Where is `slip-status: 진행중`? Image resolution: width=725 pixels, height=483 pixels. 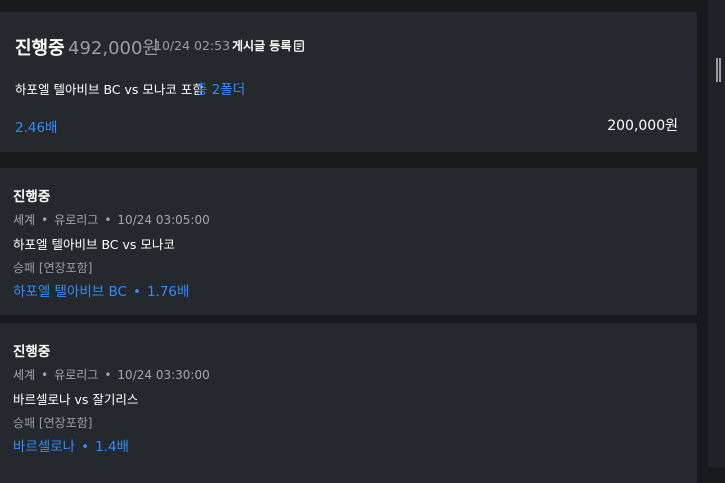
slip-status: 진행중 is located at coordinates (40, 48).